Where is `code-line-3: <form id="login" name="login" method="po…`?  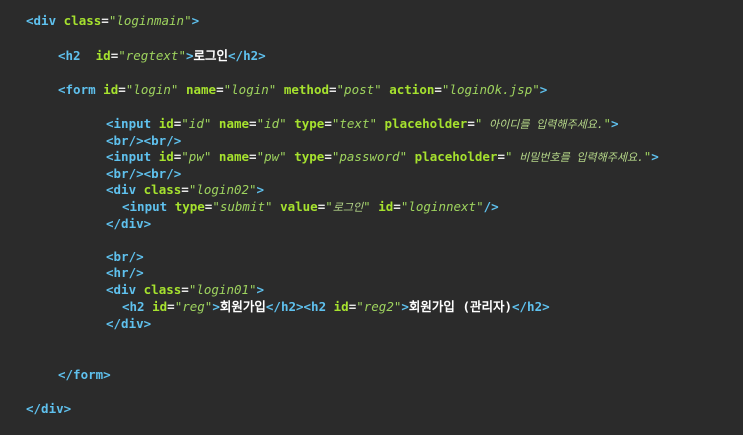 code-line-3: <form id="login" name="login" method="po… is located at coordinates (303, 89).